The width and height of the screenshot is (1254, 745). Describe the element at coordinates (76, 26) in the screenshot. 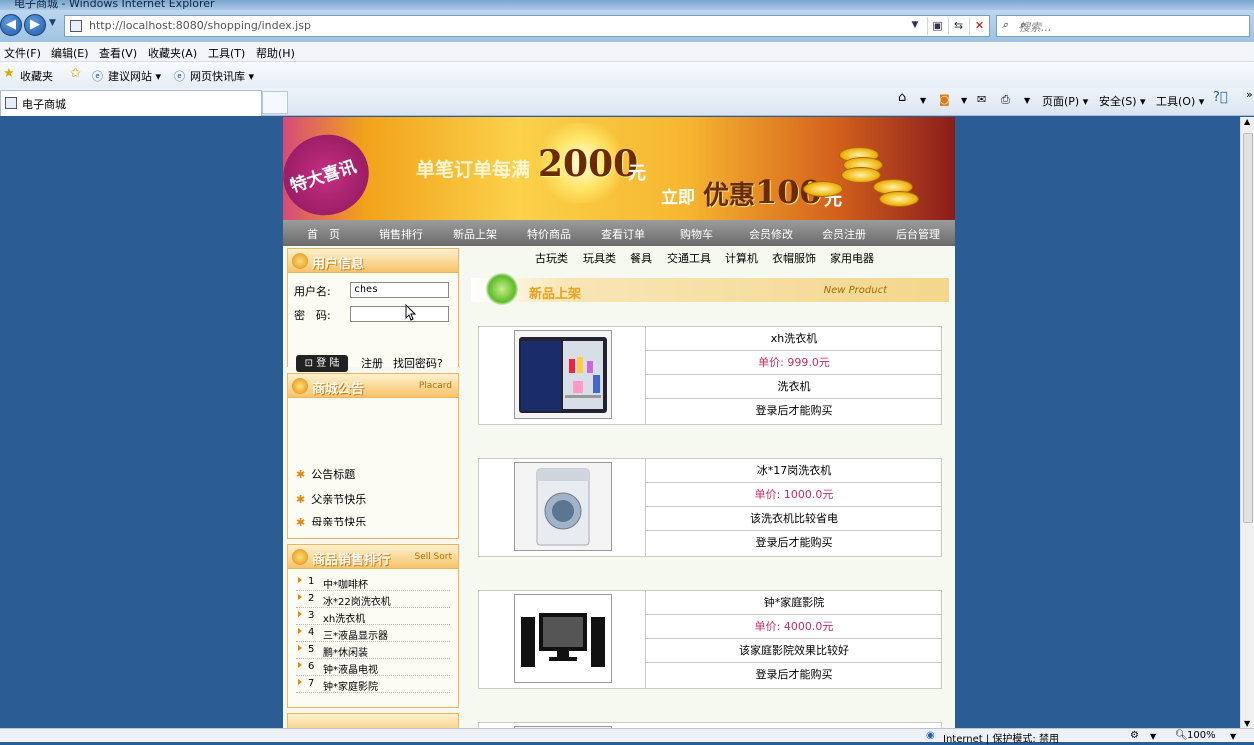

I see `page-favicon` at that location.